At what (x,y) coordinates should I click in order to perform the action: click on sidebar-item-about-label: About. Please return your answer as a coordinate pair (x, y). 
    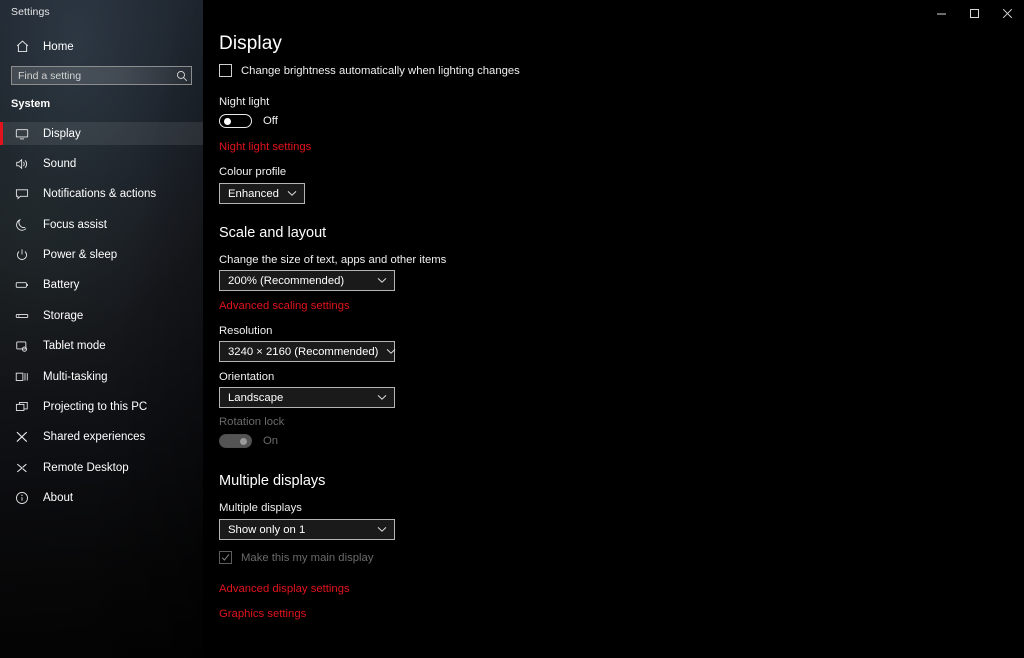
    Looking at the image, I should click on (58, 498).